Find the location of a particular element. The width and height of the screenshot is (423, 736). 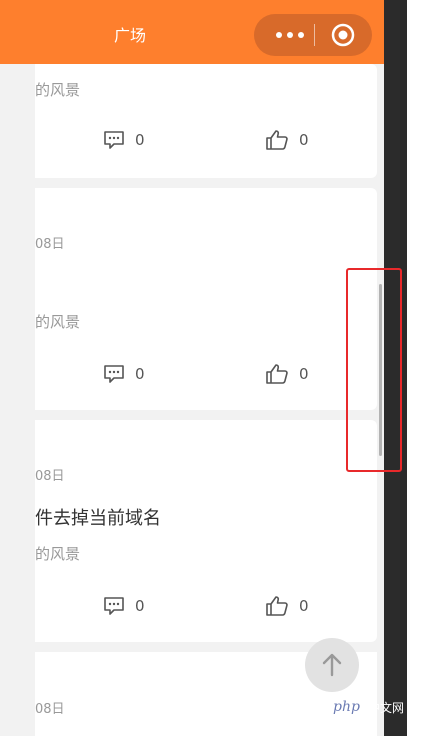

capsule-divider is located at coordinates (314, 35).